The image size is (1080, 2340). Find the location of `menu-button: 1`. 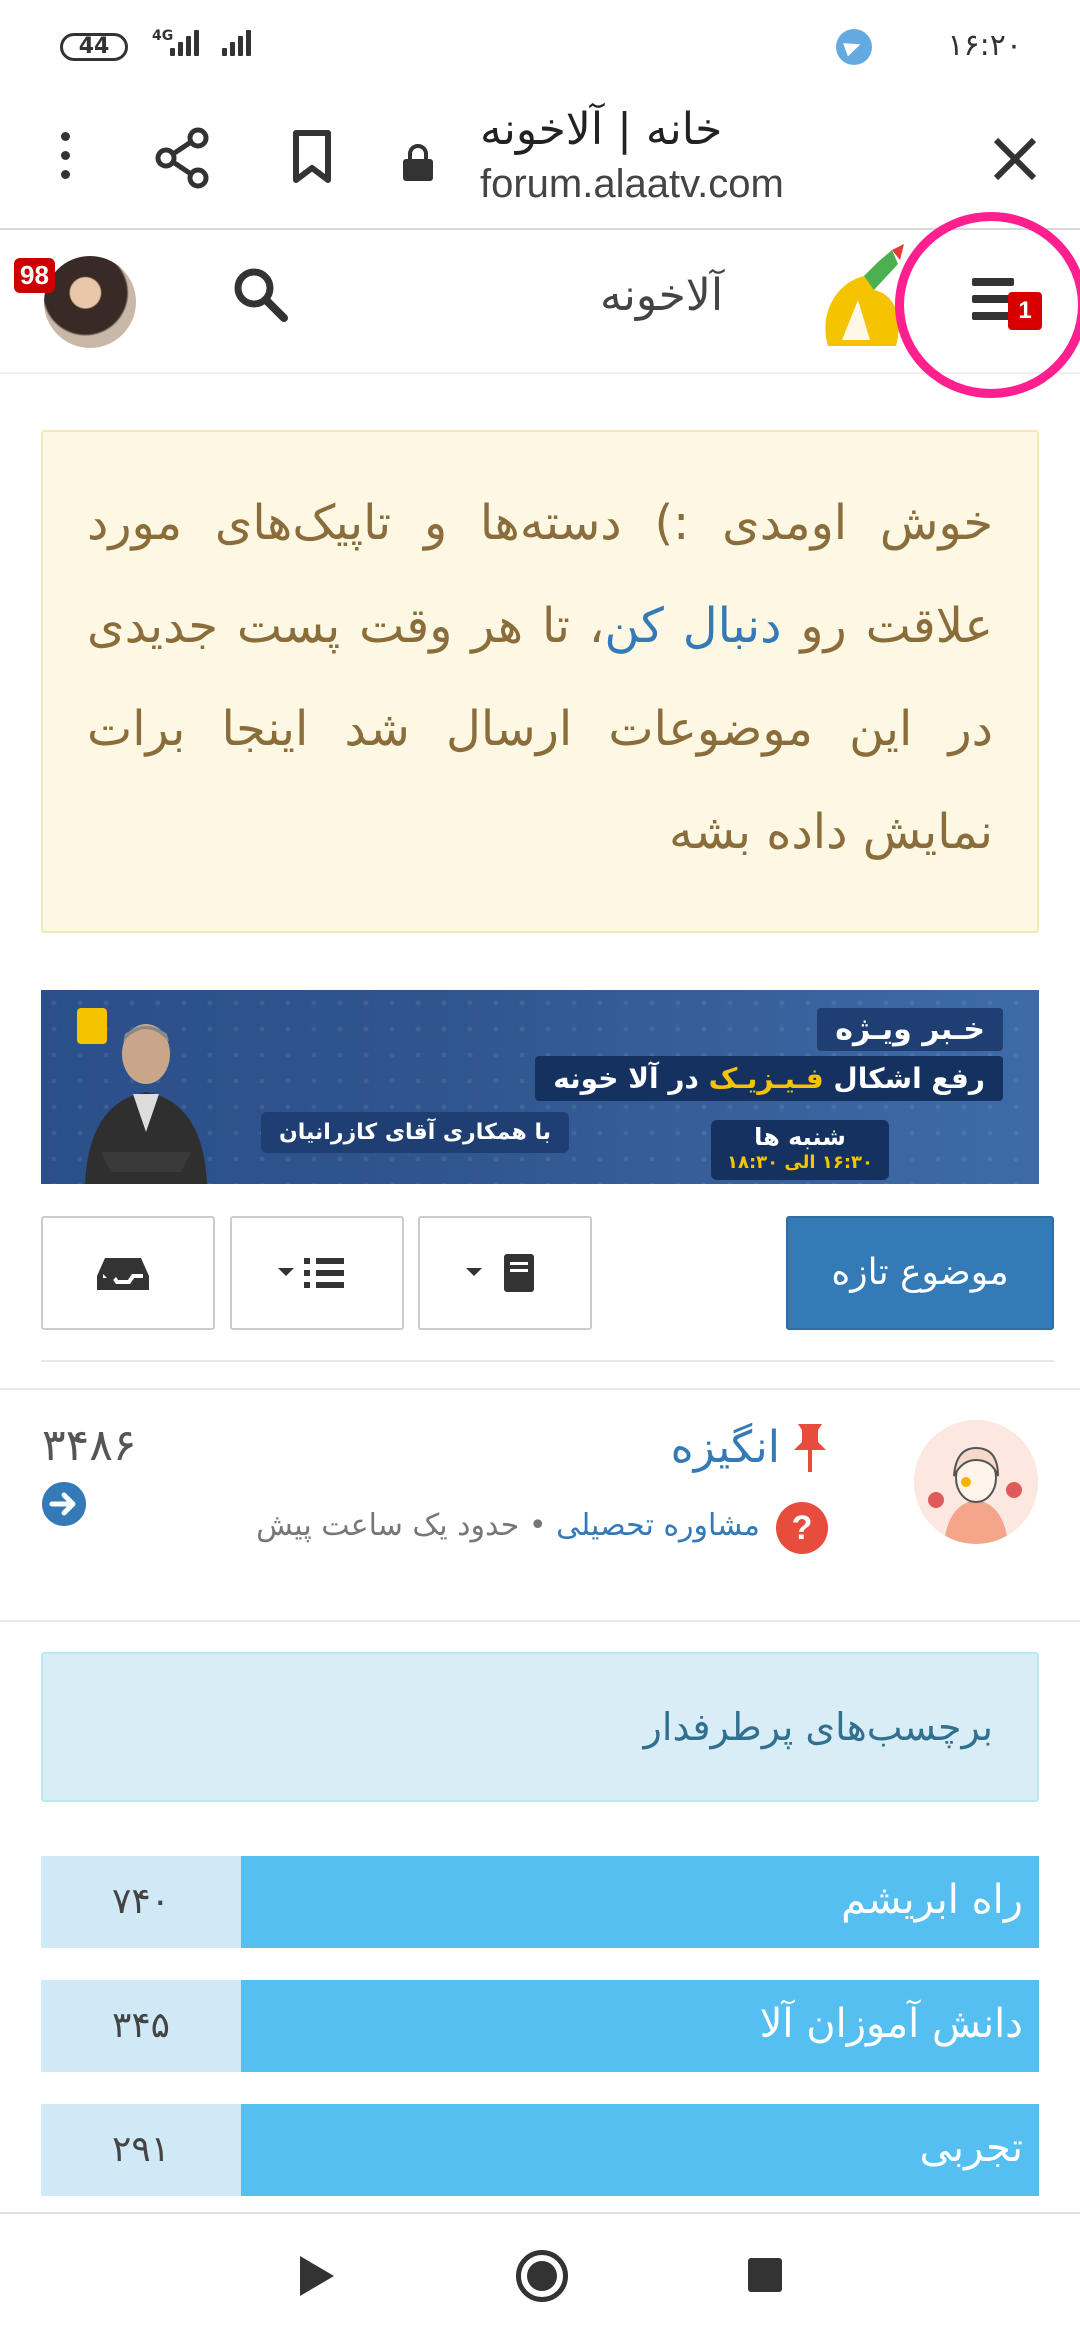

menu-button: 1 is located at coordinates (1005, 302).